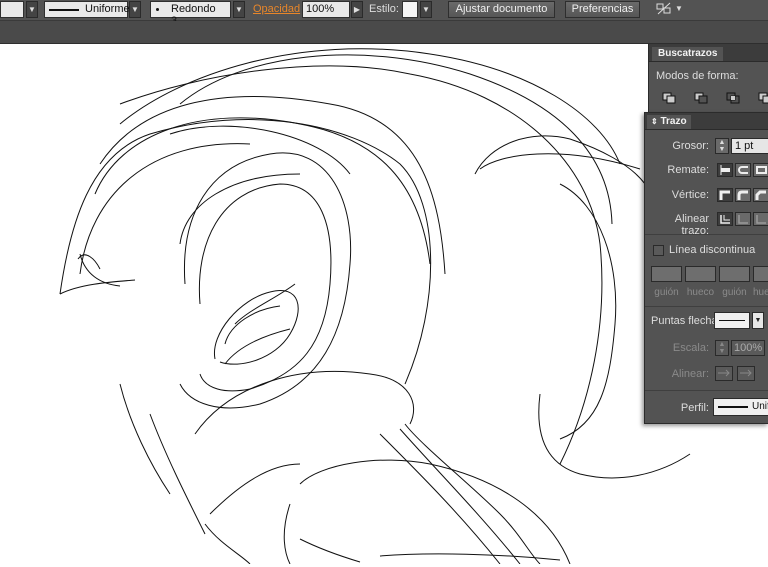 The height and width of the screenshot is (567, 768). I want to click on arrange-icon, so click(664, 9).